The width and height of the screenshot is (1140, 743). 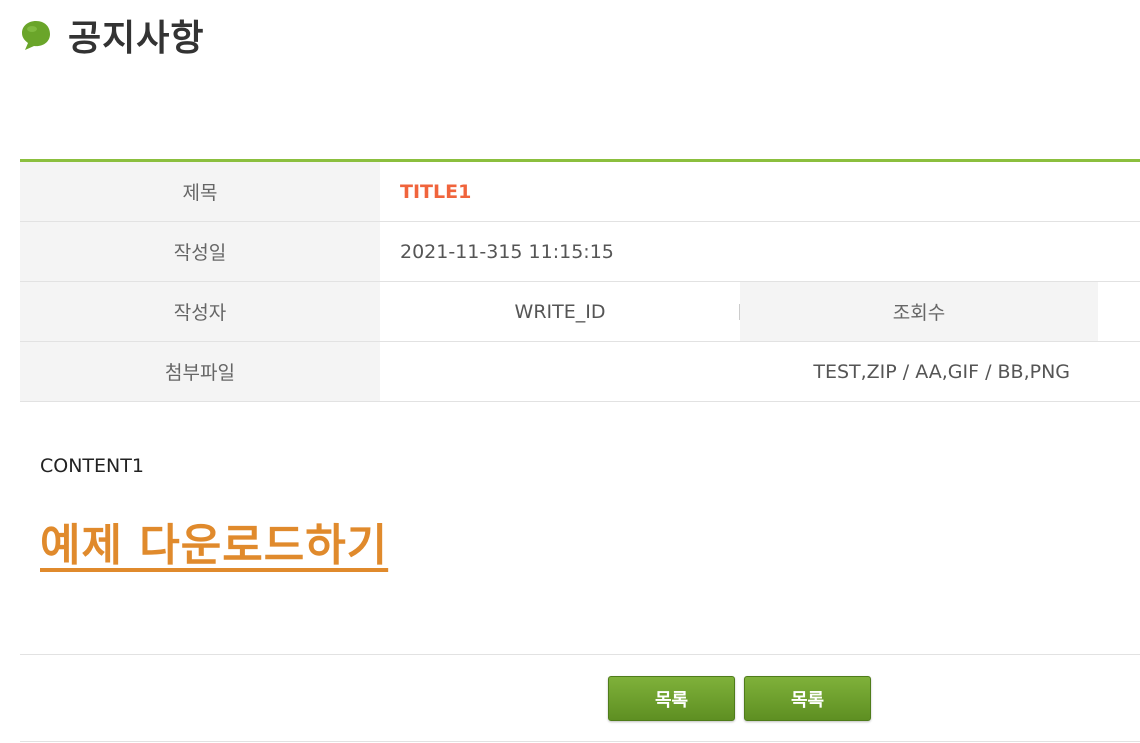 What do you see at coordinates (92, 466) in the screenshot?
I see `content-text: CONTENT1` at bounding box center [92, 466].